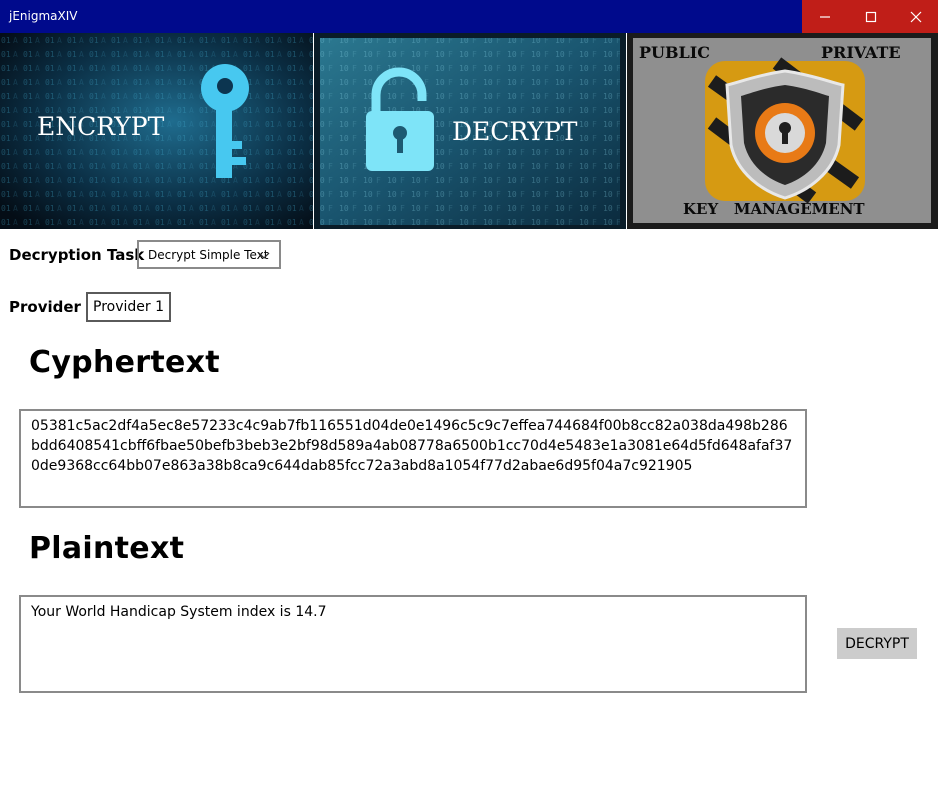  What do you see at coordinates (124, 362) in the screenshot?
I see `cyphertext-heading: Cyphertext` at bounding box center [124, 362].